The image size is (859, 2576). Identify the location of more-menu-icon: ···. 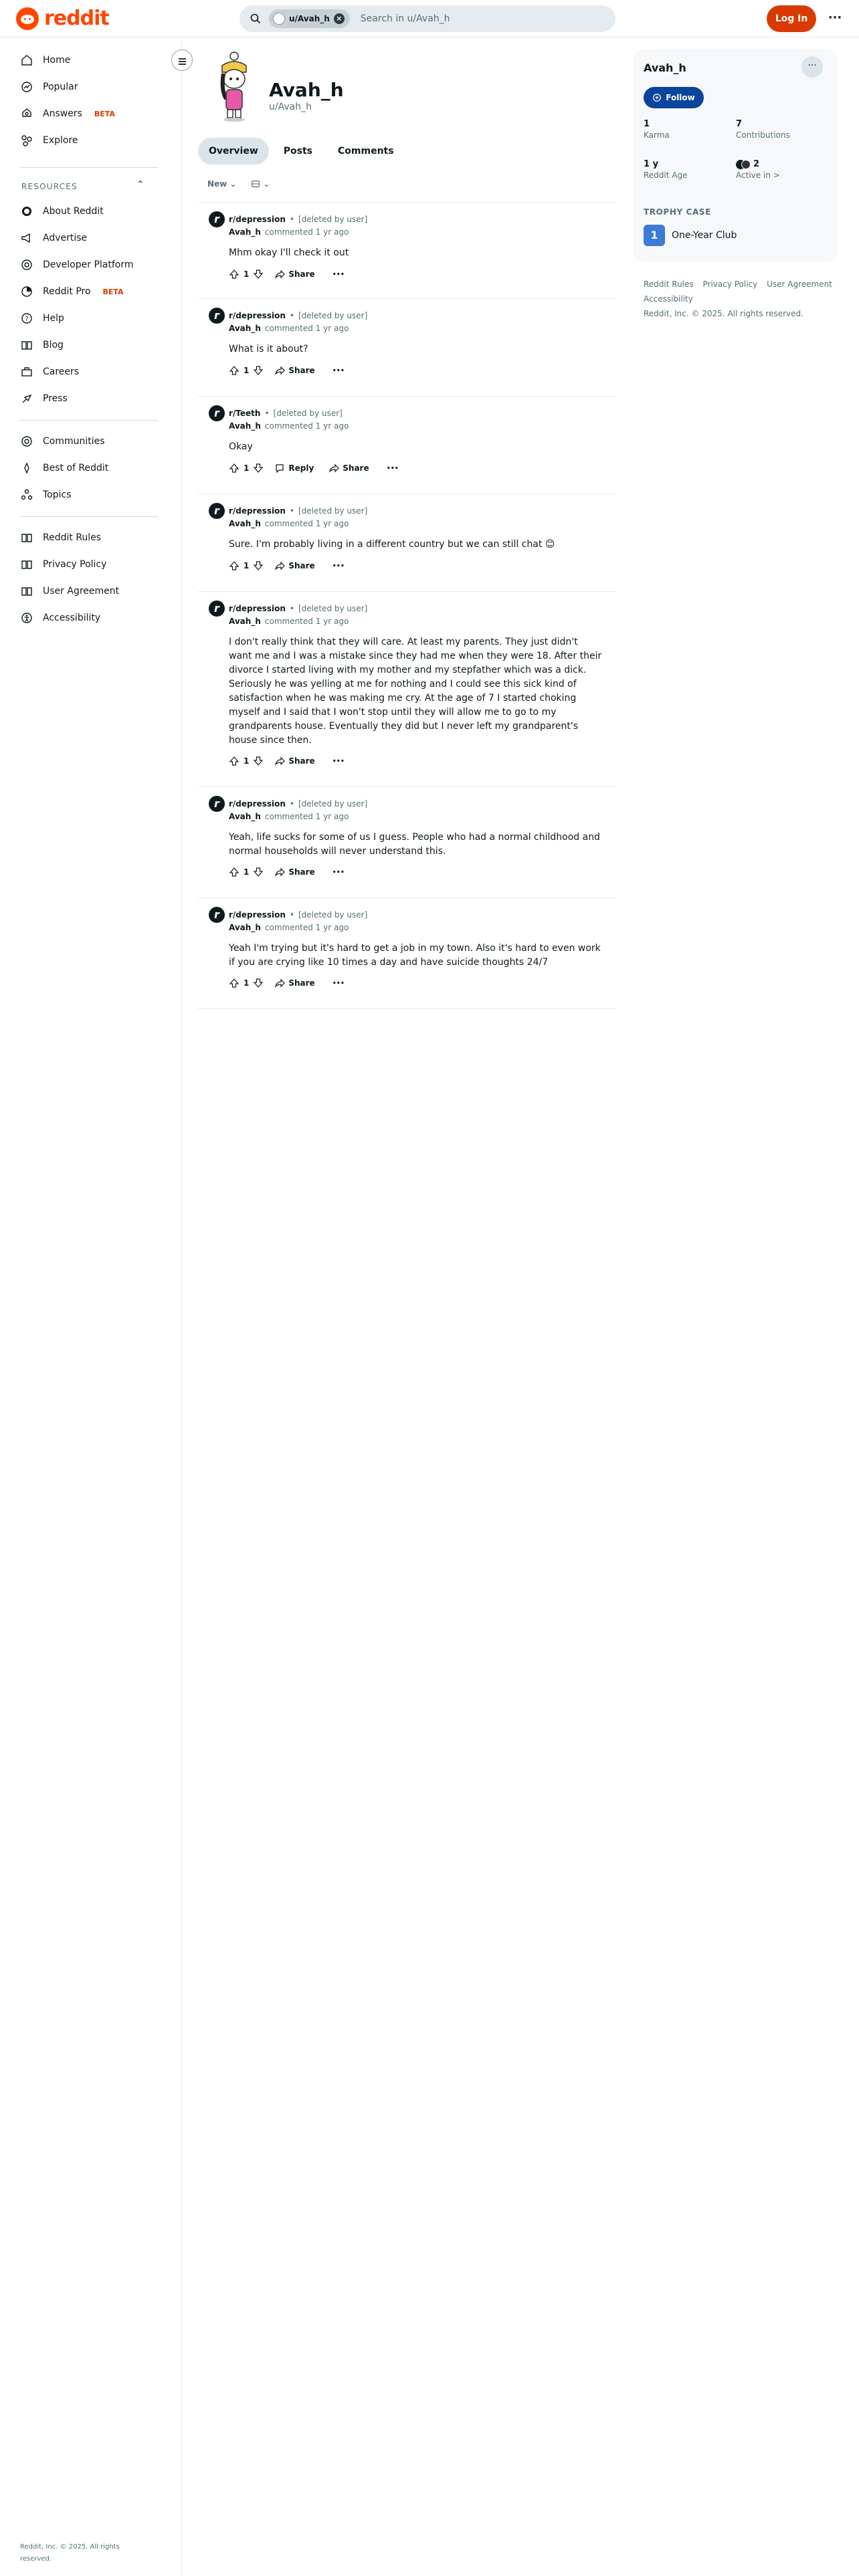
(835, 18).